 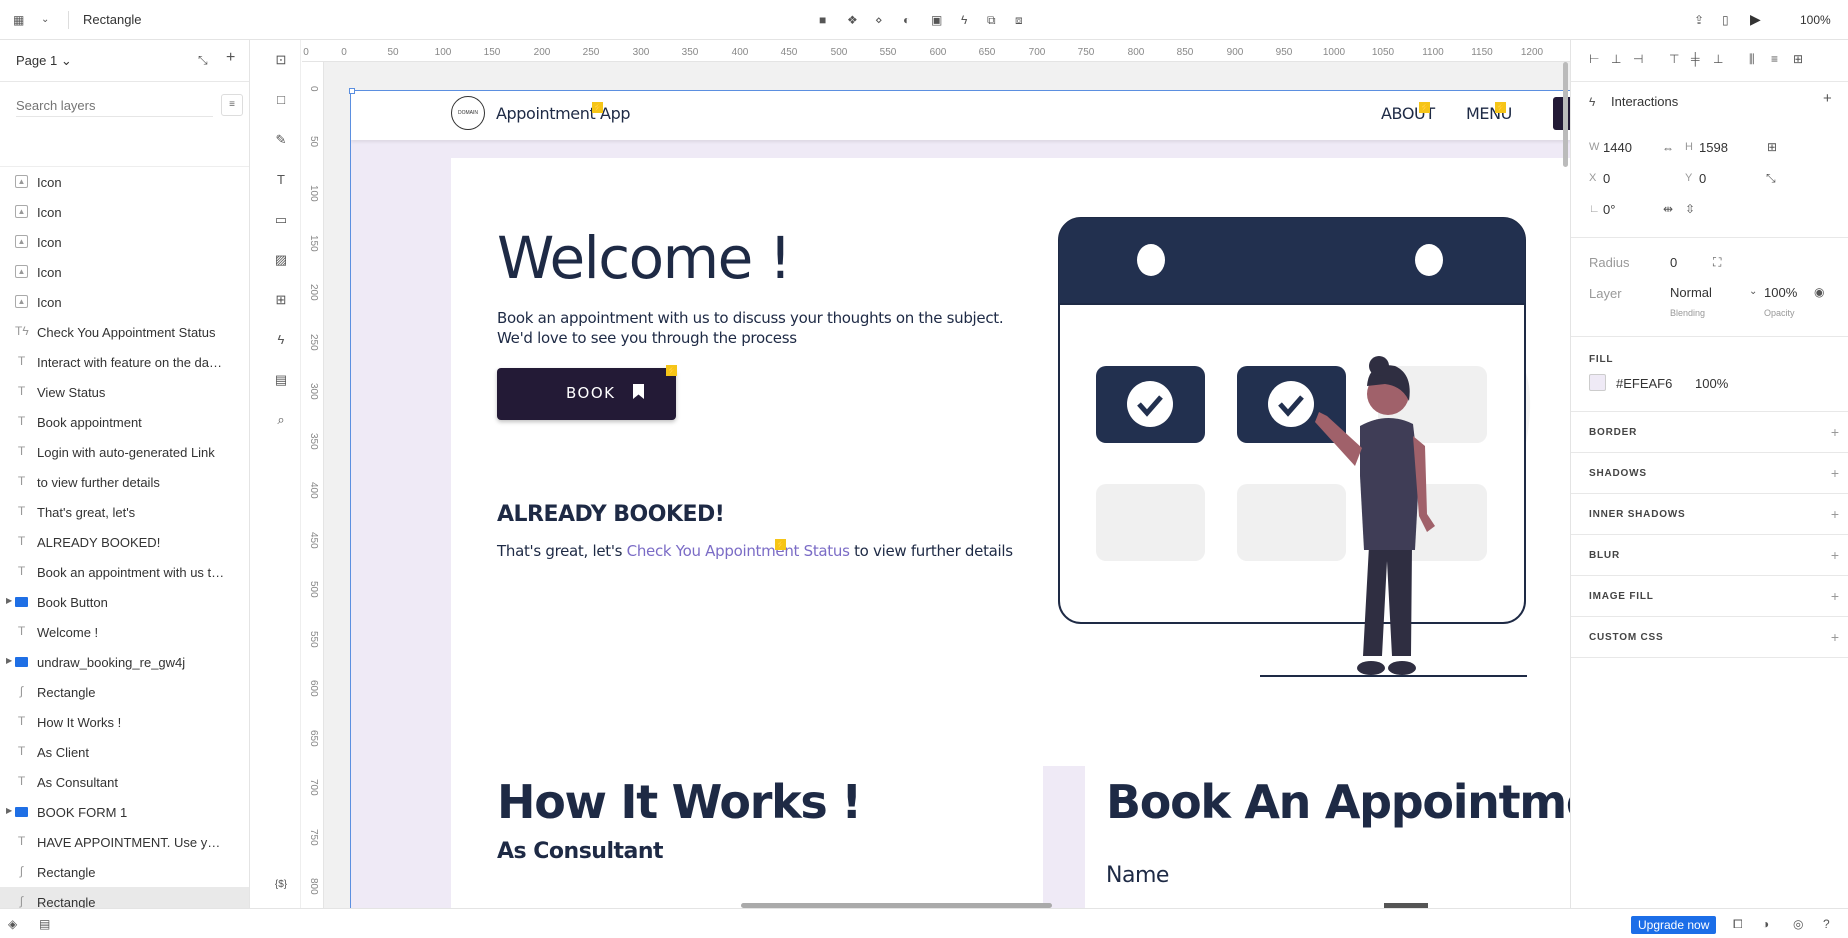 What do you see at coordinates (281, 180) in the screenshot?
I see `text-tool-icon: T` at bounding box center [281, 180].